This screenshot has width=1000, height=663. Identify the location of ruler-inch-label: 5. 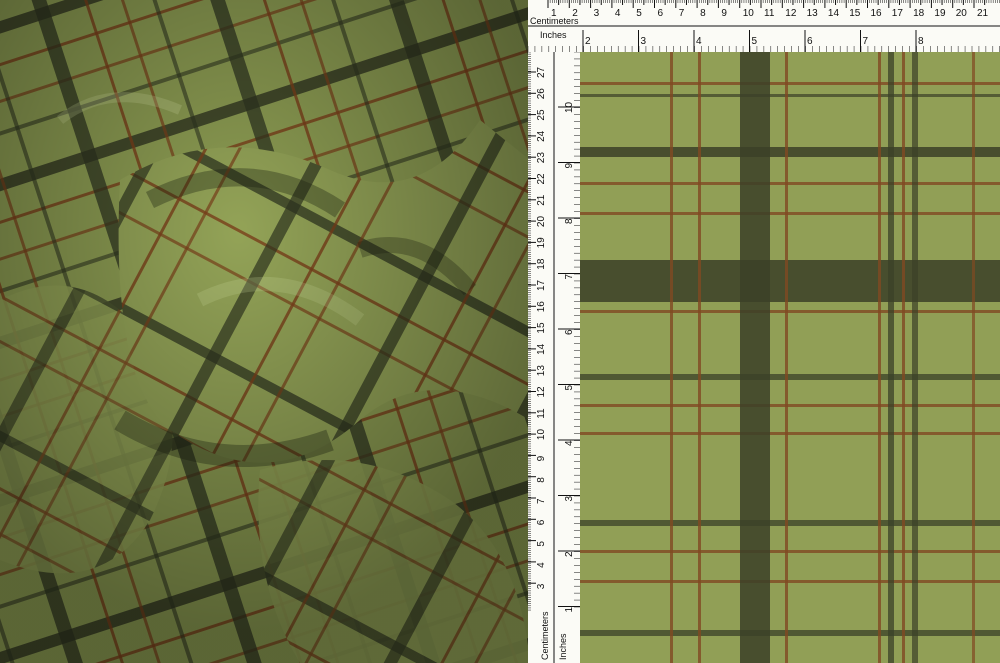
(755, 41).